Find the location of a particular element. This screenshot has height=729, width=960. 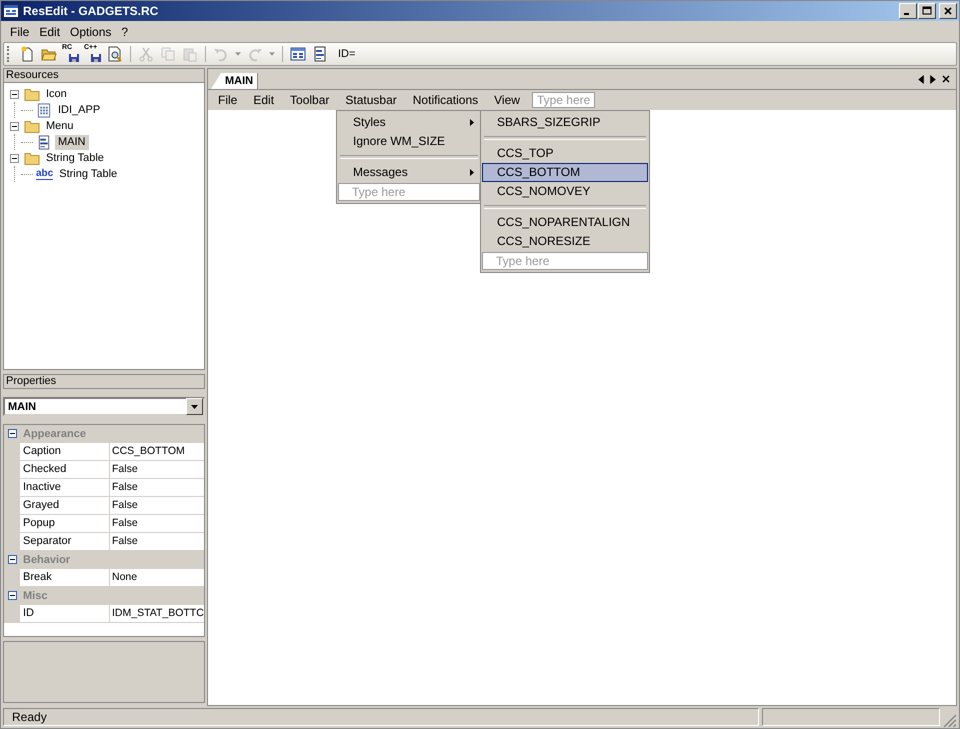

menu-command: CCS_BOTTOM is located at coordinates (565, 172).